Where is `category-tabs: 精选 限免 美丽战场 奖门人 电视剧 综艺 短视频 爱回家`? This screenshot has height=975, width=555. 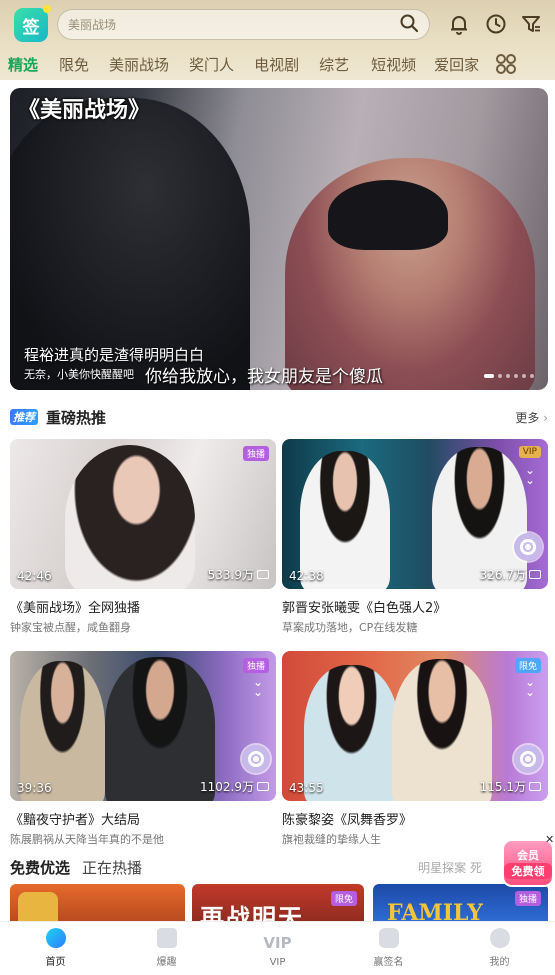
category-tabs: 精选 限免 美丽战场 奖门人 电视剧 综艺 短视频 爱回家 is located at coordinates (277, 64).